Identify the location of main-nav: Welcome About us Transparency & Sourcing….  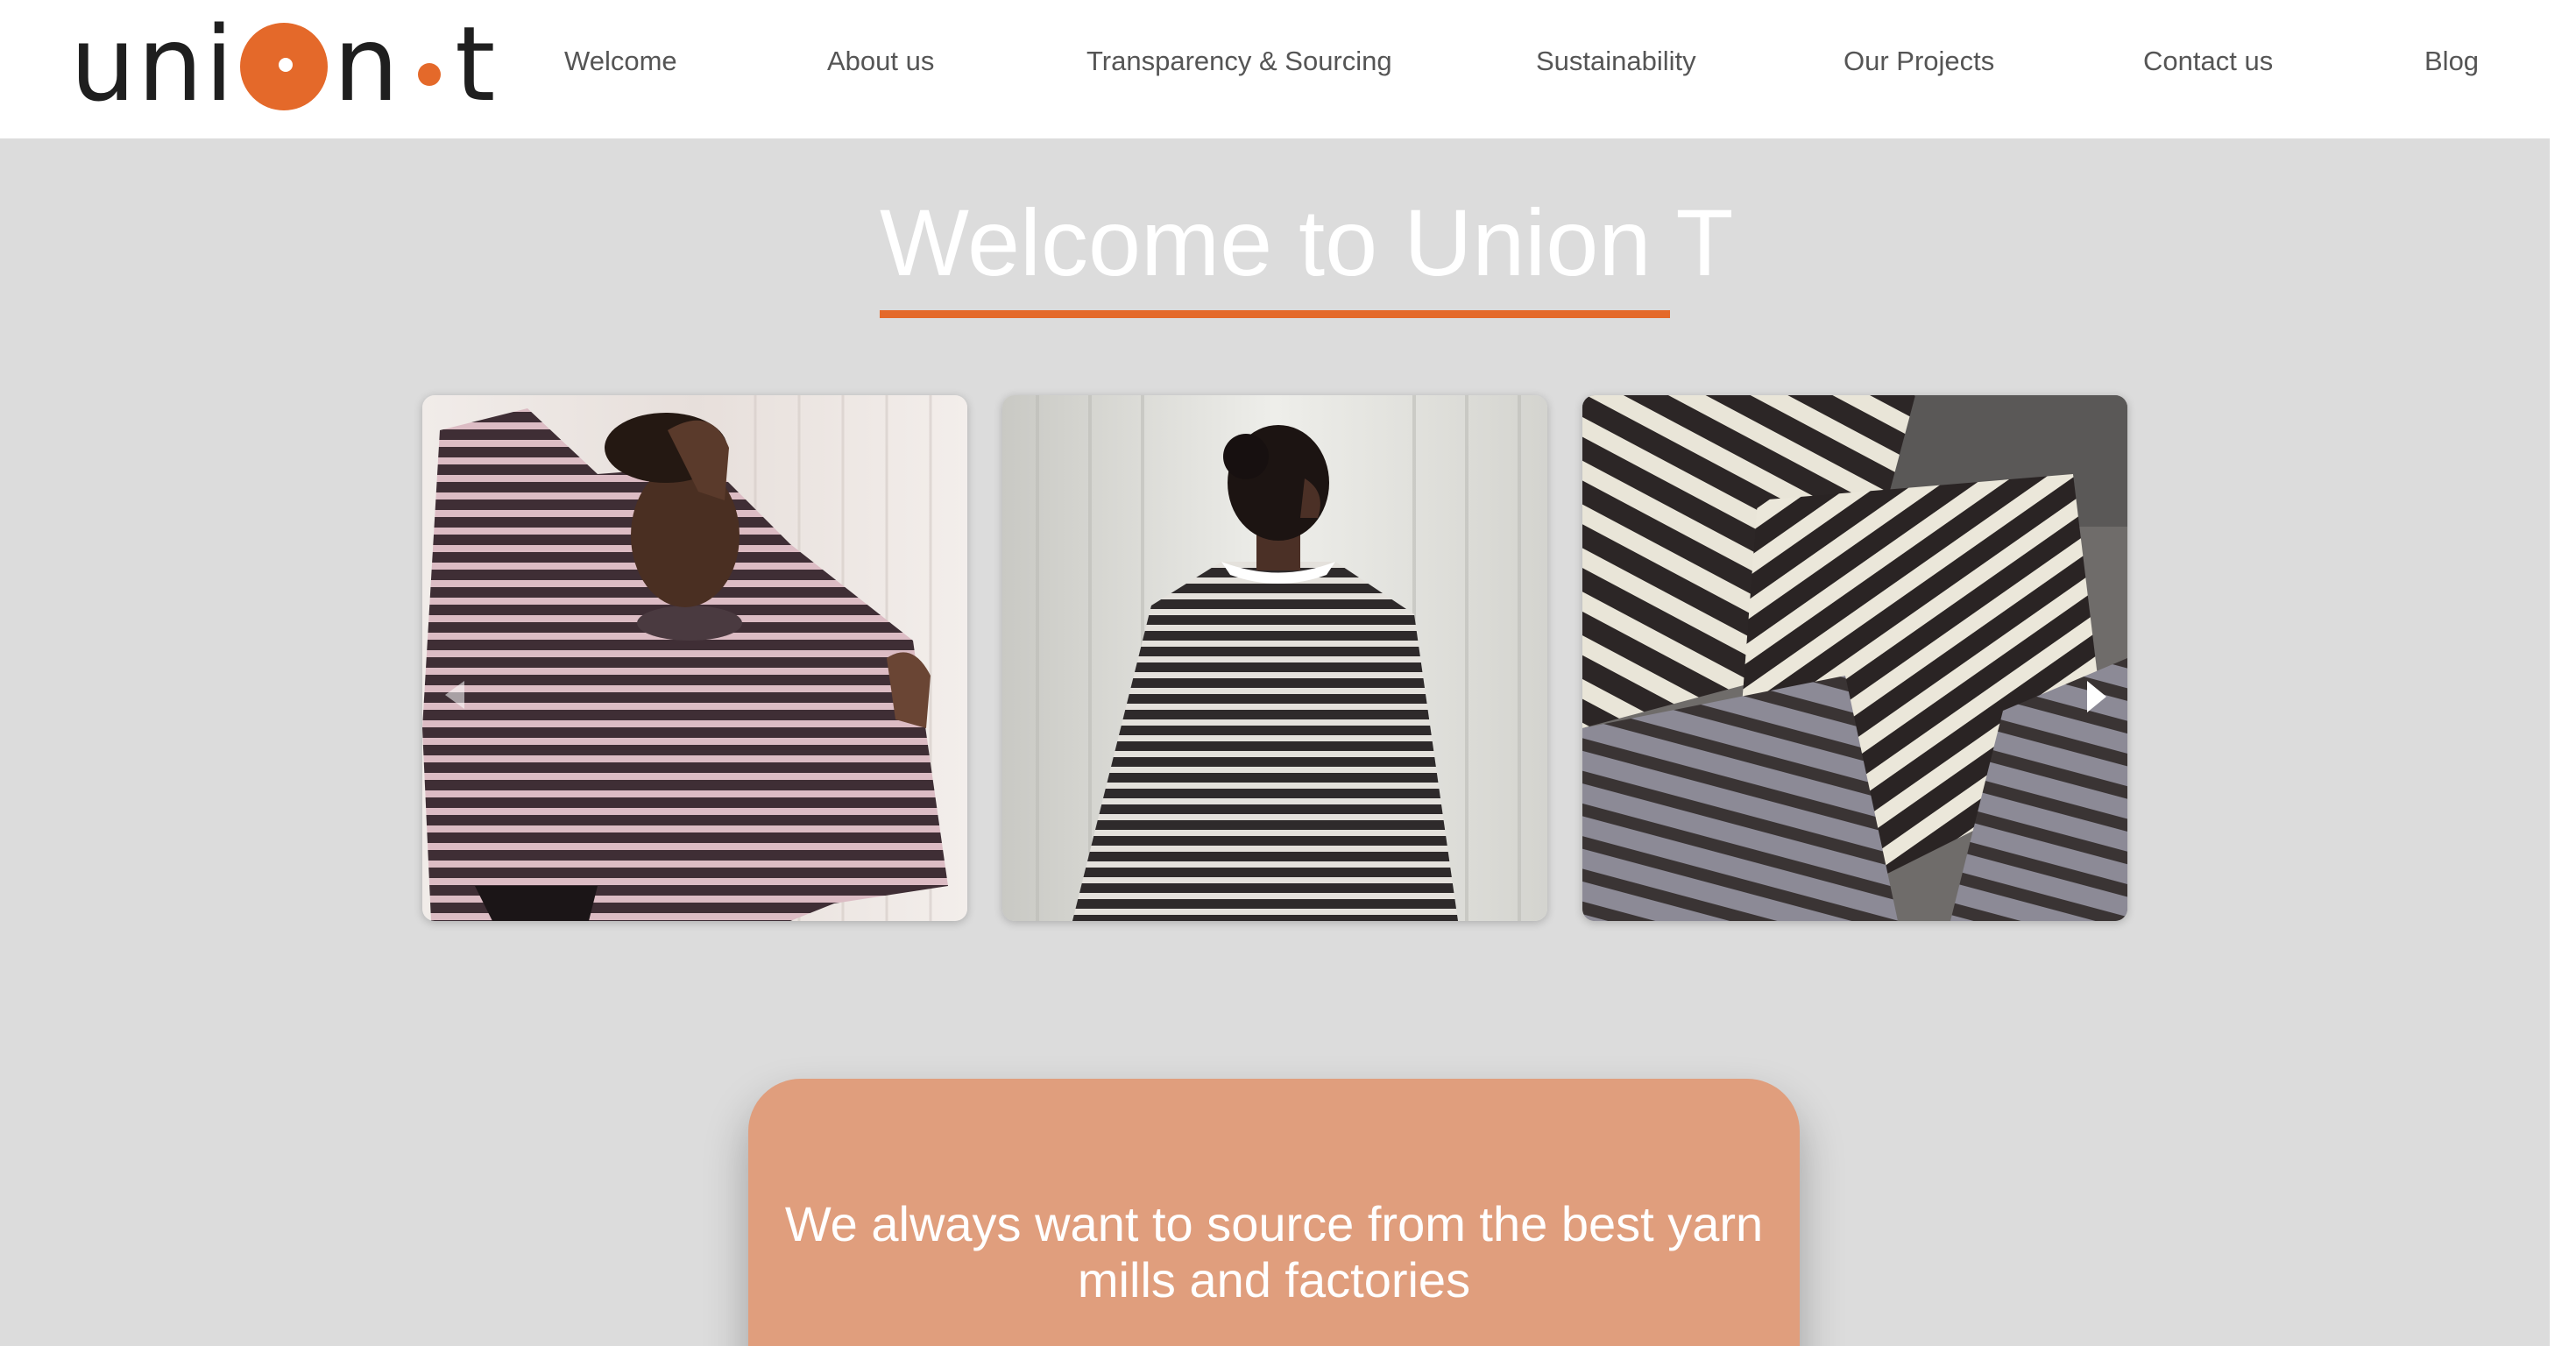
(1275, 62).